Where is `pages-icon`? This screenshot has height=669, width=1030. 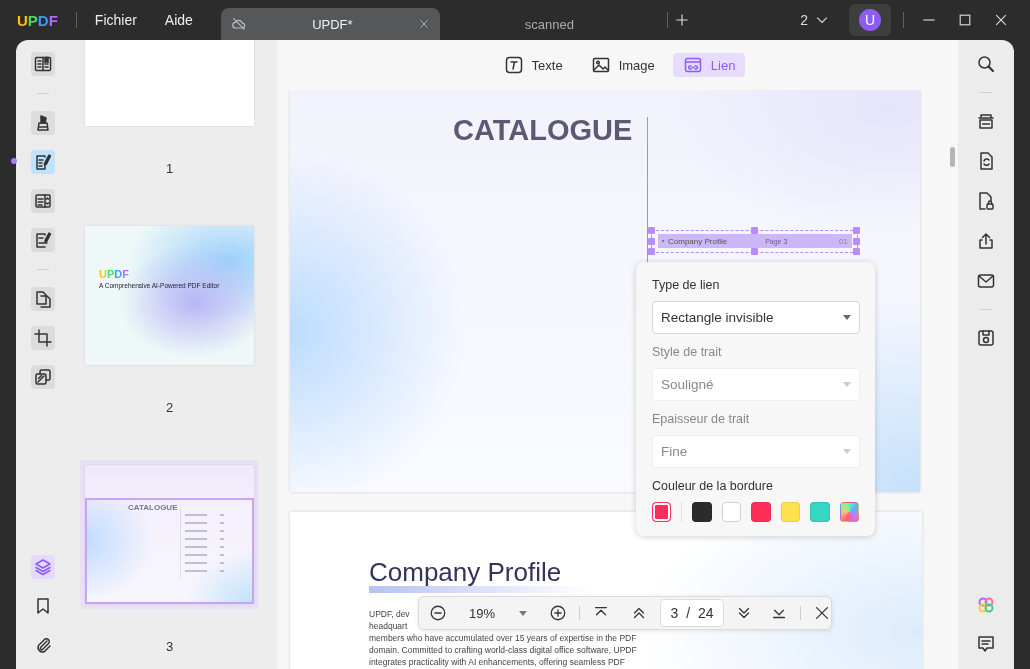
pages-icon is located at coordinates (43, 299).